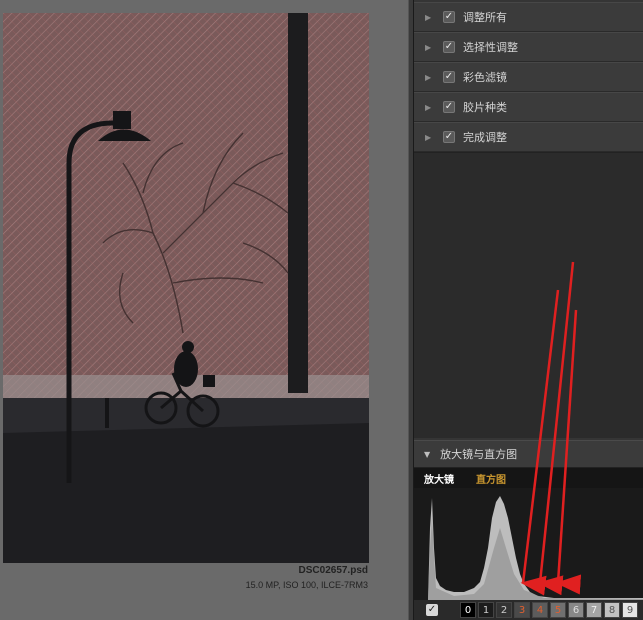 The width and height of the screenshot is (643, 620). What do you see at coordinates (528, 77) in the screenshot?
I see `adjustment-row-color-filter: ▶ ✓ 彩色滤镜` at bounding box center [528, 77].